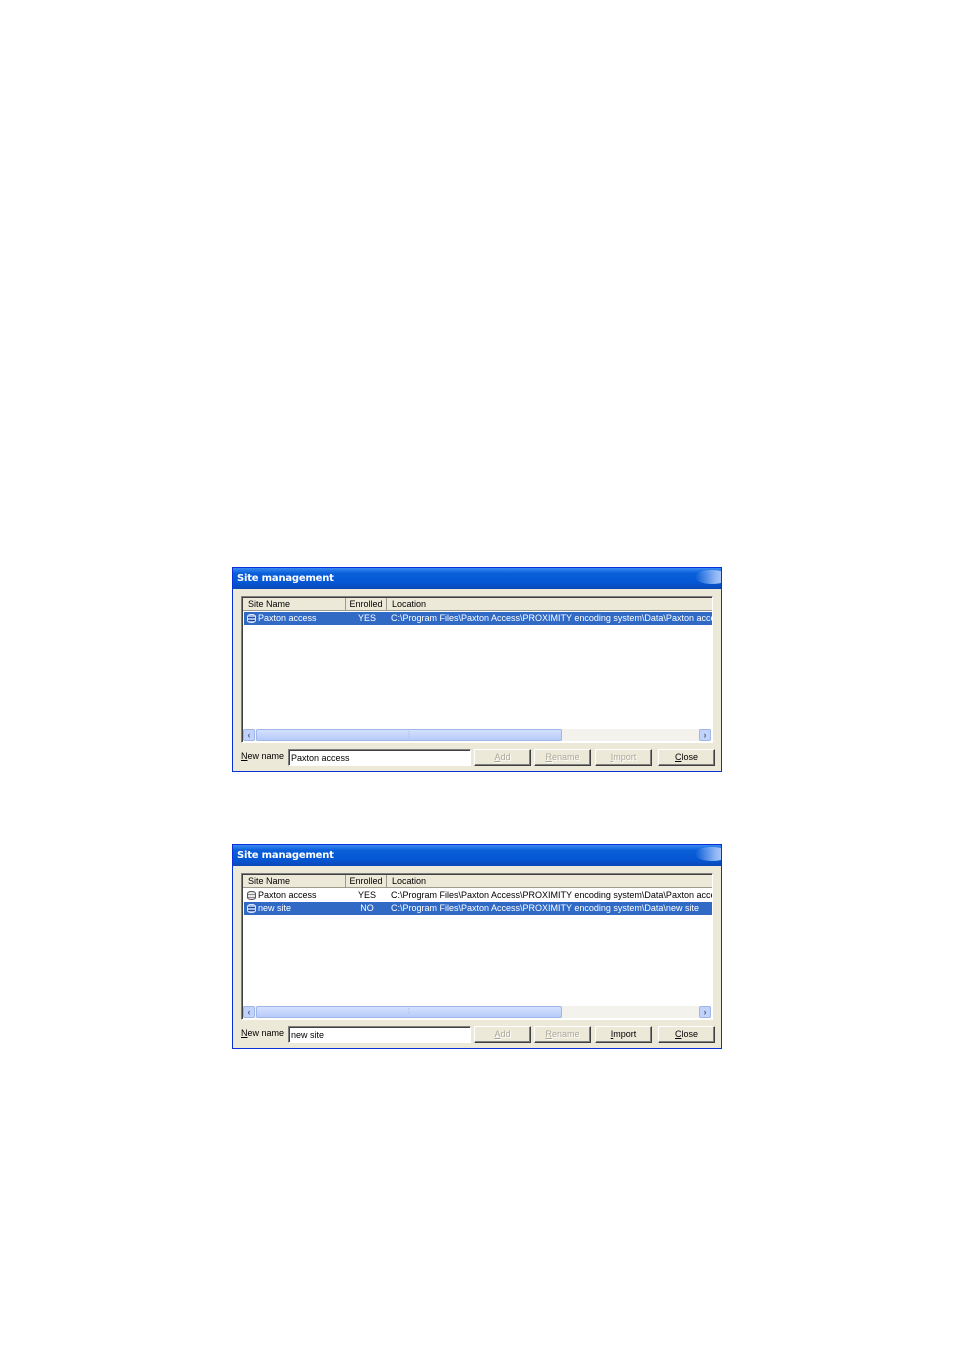 This screenshot has height=1350, width=954. Describe the element at coordinates (367, 908) in the screenshot. I see `enrolled-cell: NO` at that location.